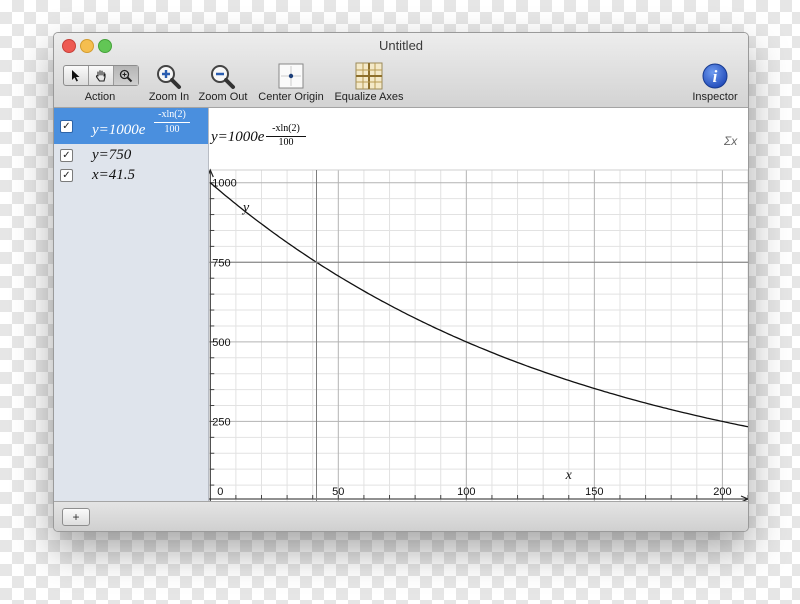 The width and height of the screenshot is (800, 604). I want to click on bottom-bar: +, so click(401, 516).